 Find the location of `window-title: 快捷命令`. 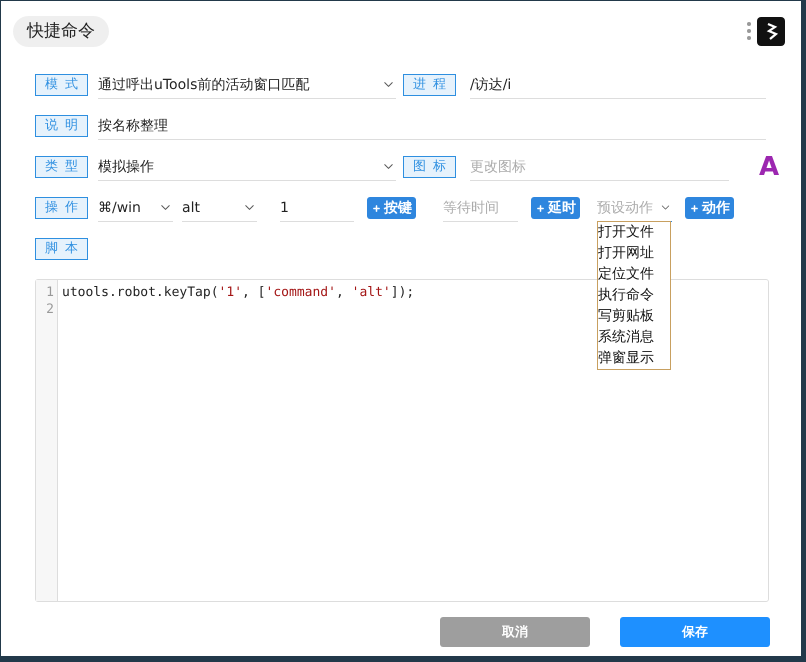

window-title: 快捷命令 is located at coordinates (61, 31).